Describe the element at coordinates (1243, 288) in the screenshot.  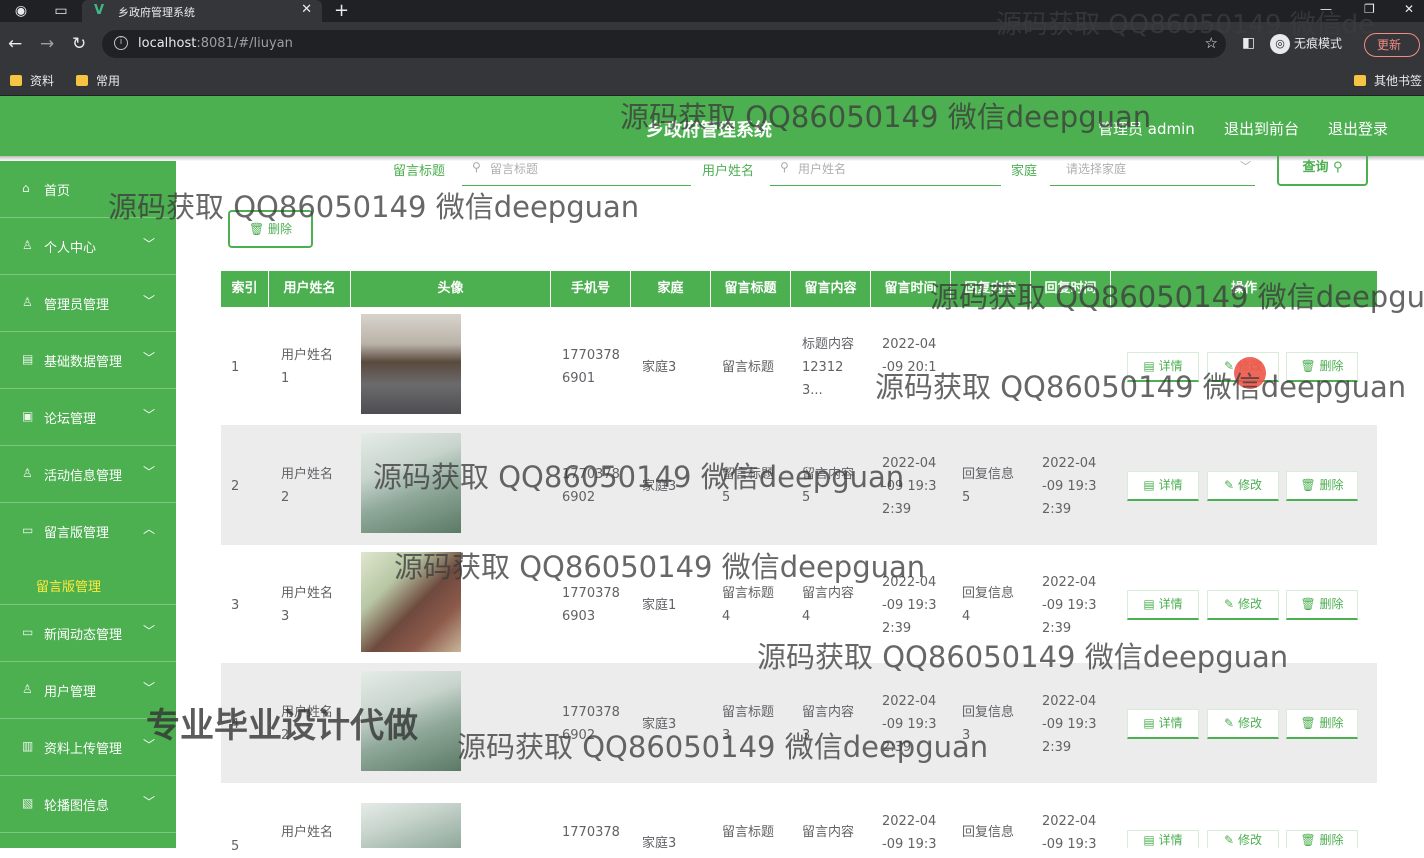
I see `col-actions: 操作` at that location.